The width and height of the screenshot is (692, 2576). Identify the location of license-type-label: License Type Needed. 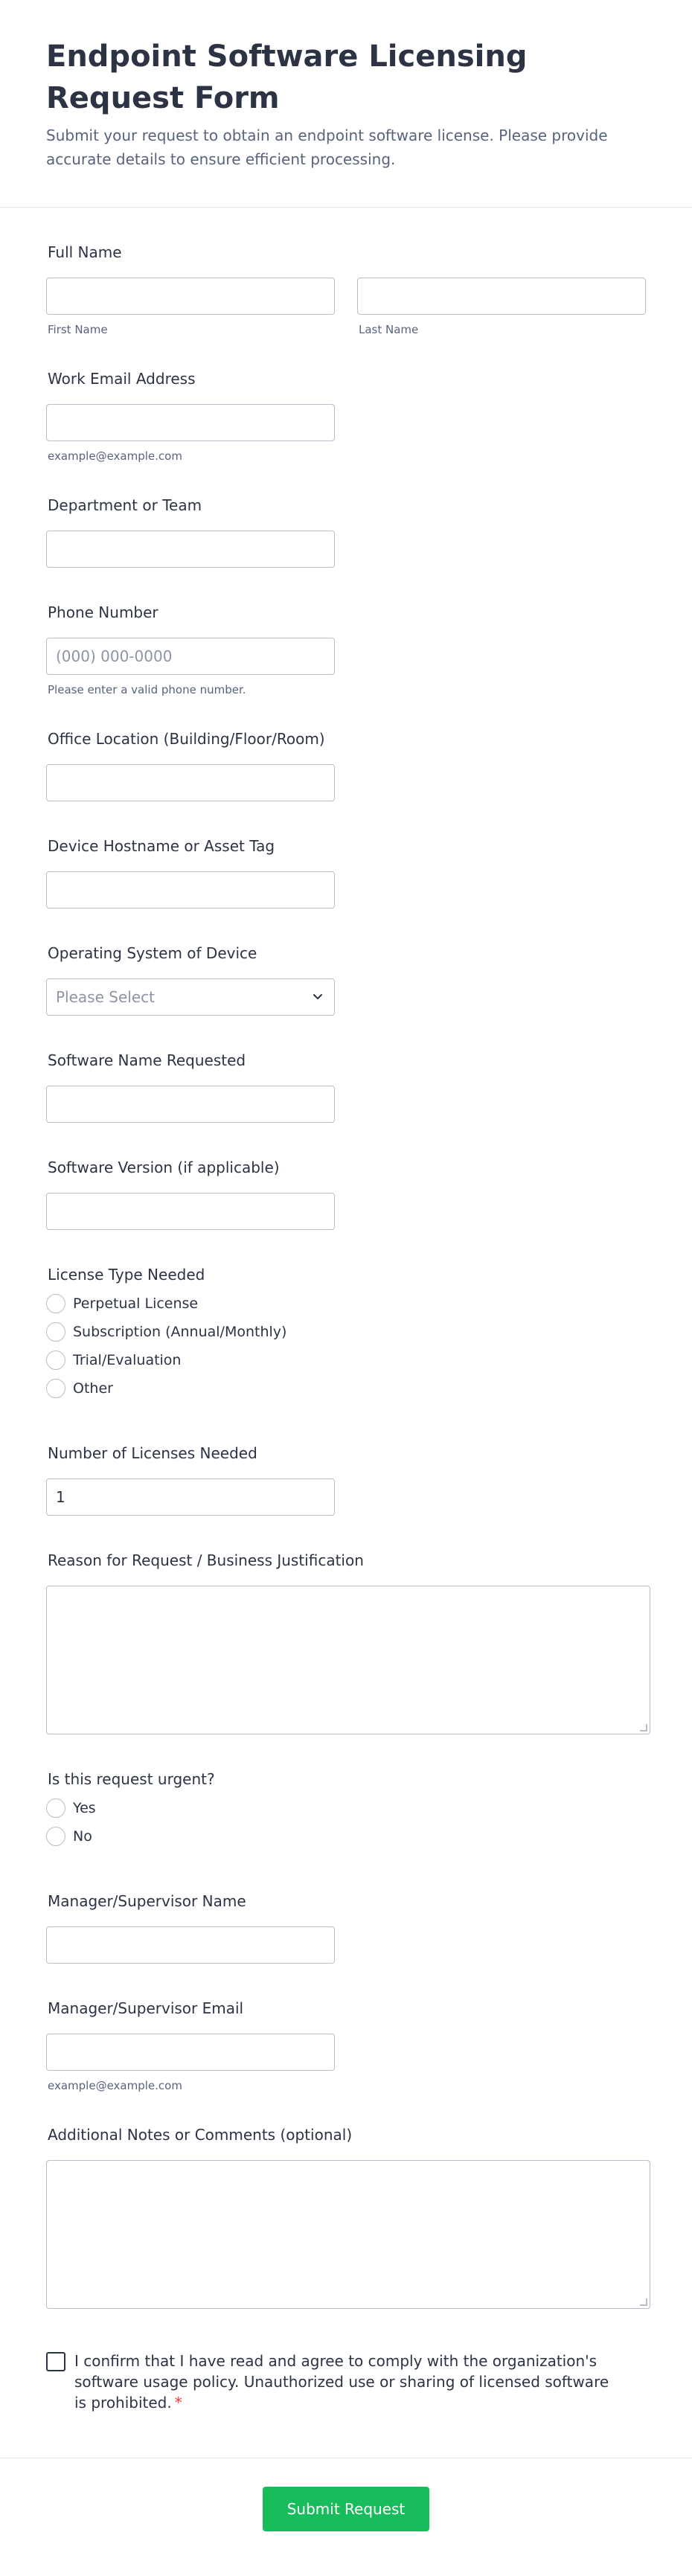
(126, 1275).